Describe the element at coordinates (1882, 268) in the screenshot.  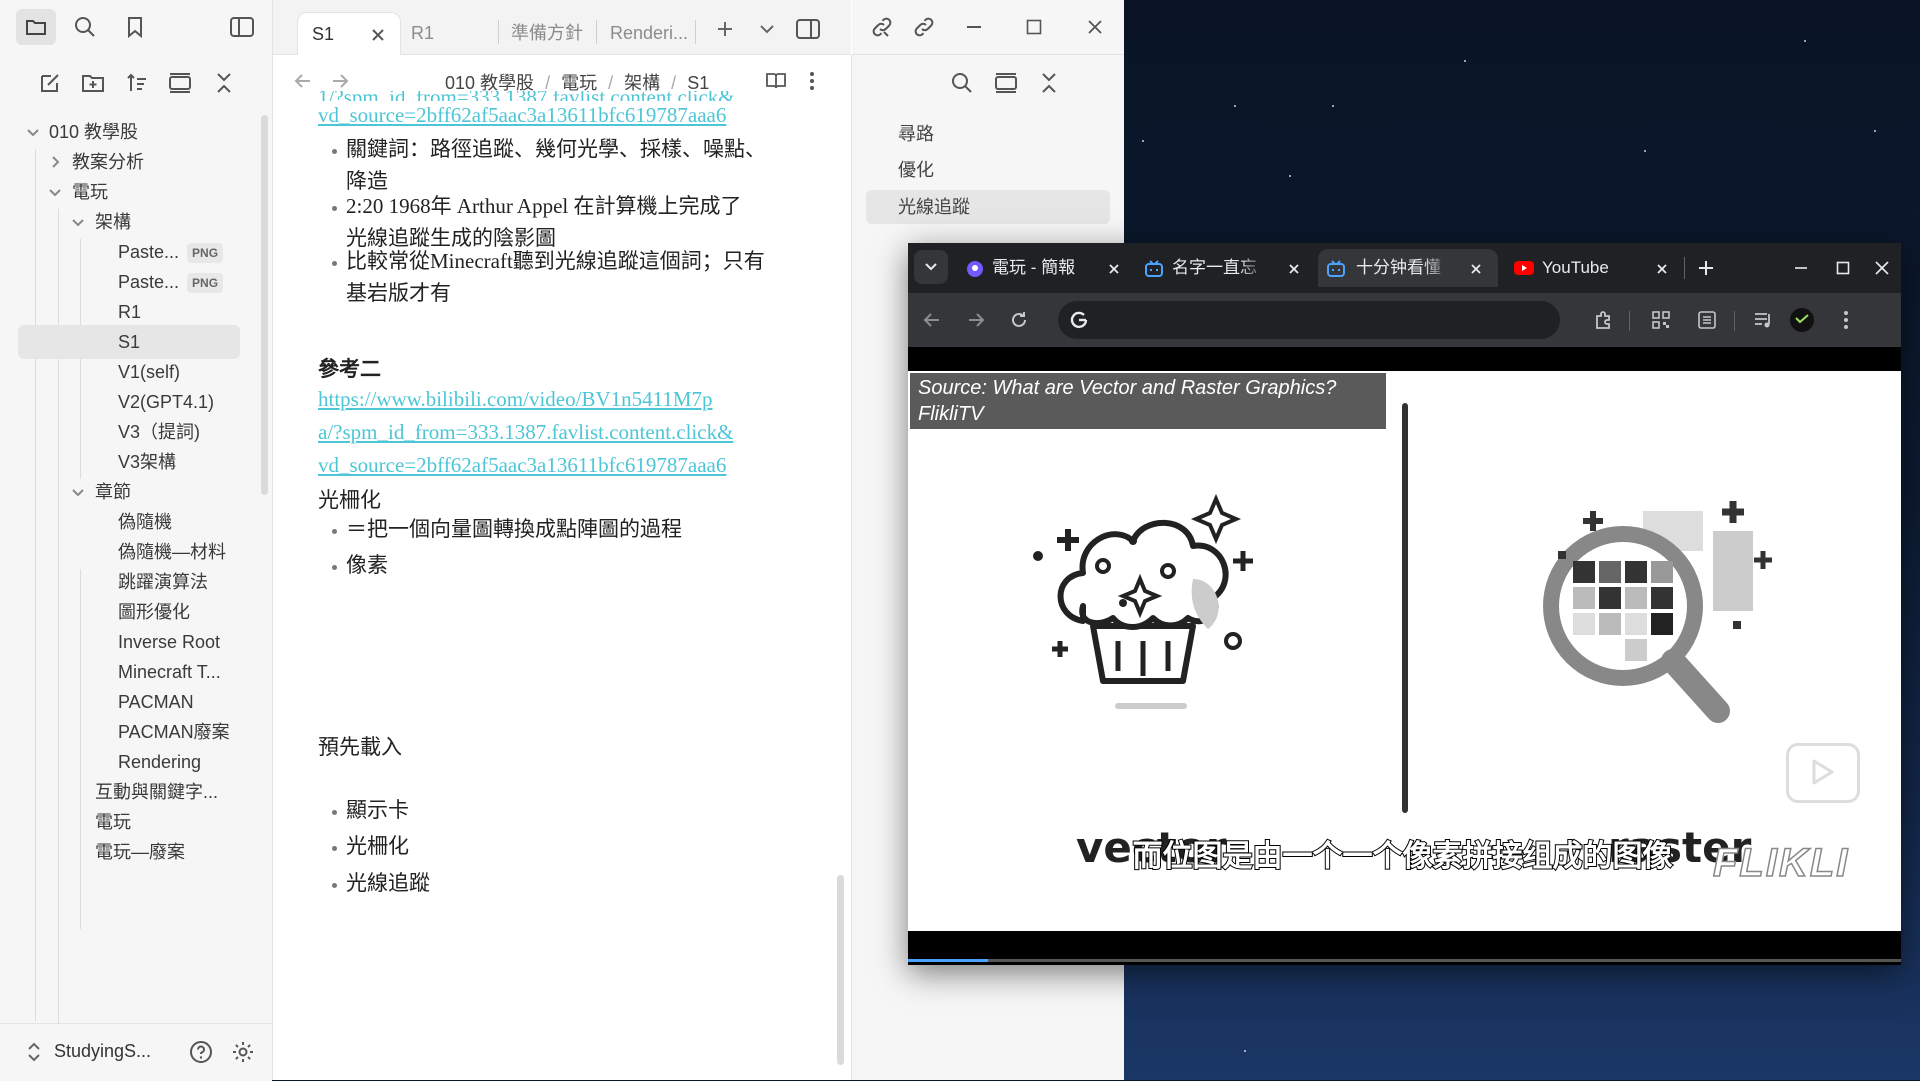
I see `browser-close-icon` at that location.